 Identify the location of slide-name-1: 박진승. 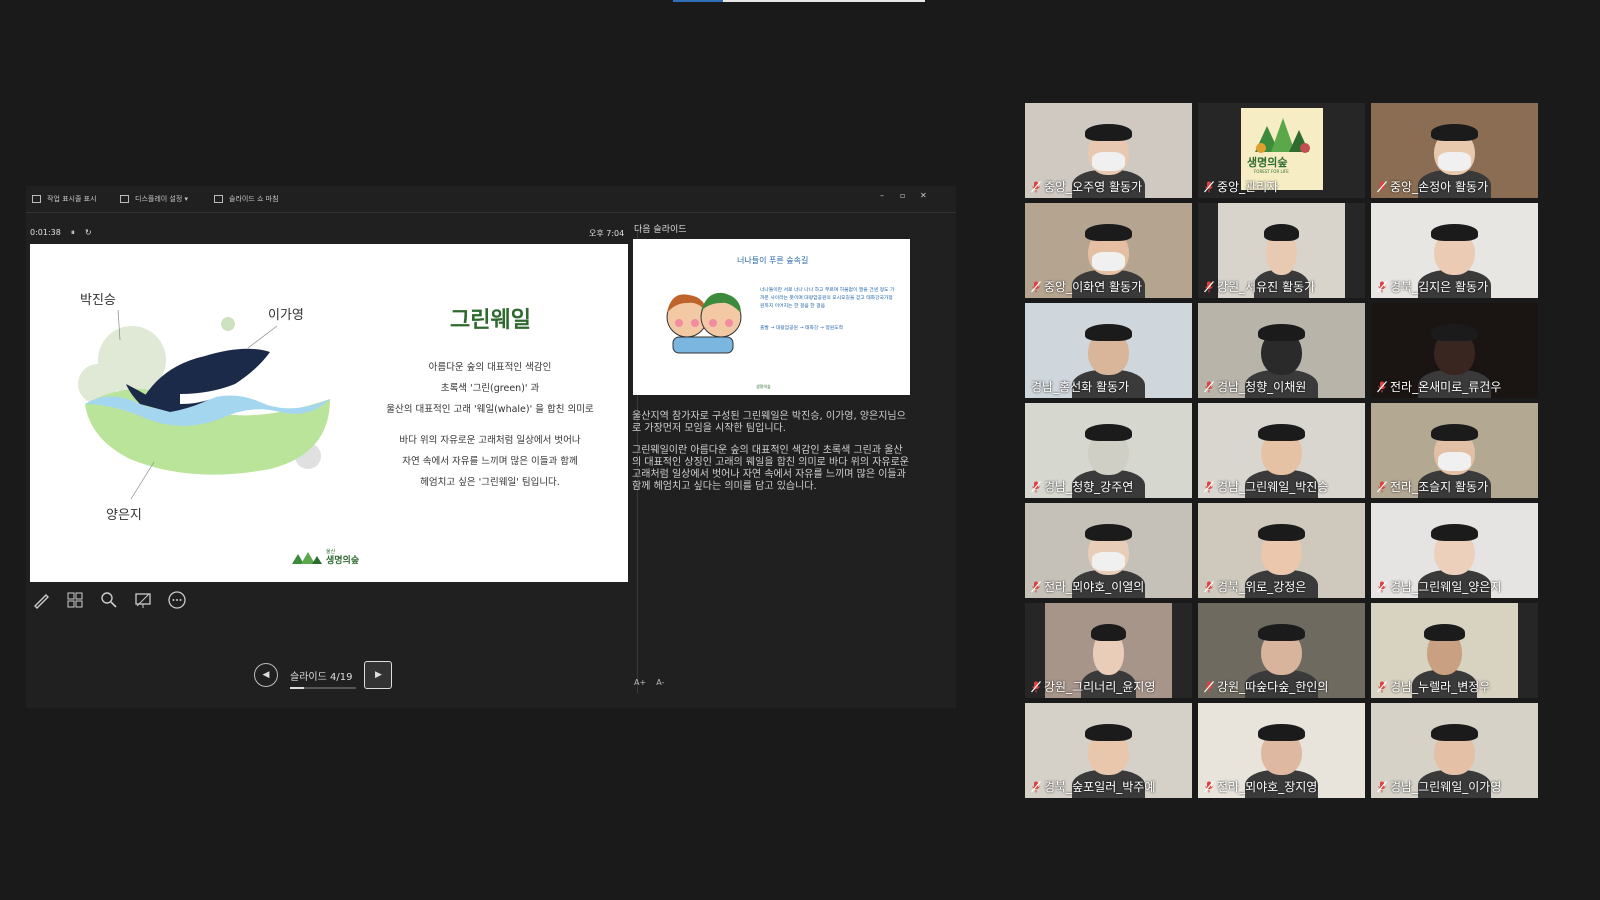
(98, 300).